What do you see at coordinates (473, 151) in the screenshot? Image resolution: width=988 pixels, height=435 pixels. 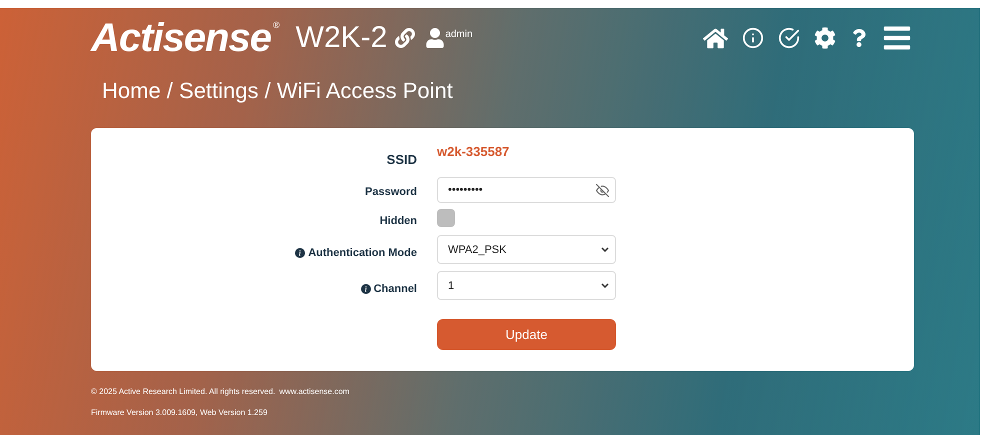 I see `ssid-value: w2k-335587` at bounding box center [473, 151].